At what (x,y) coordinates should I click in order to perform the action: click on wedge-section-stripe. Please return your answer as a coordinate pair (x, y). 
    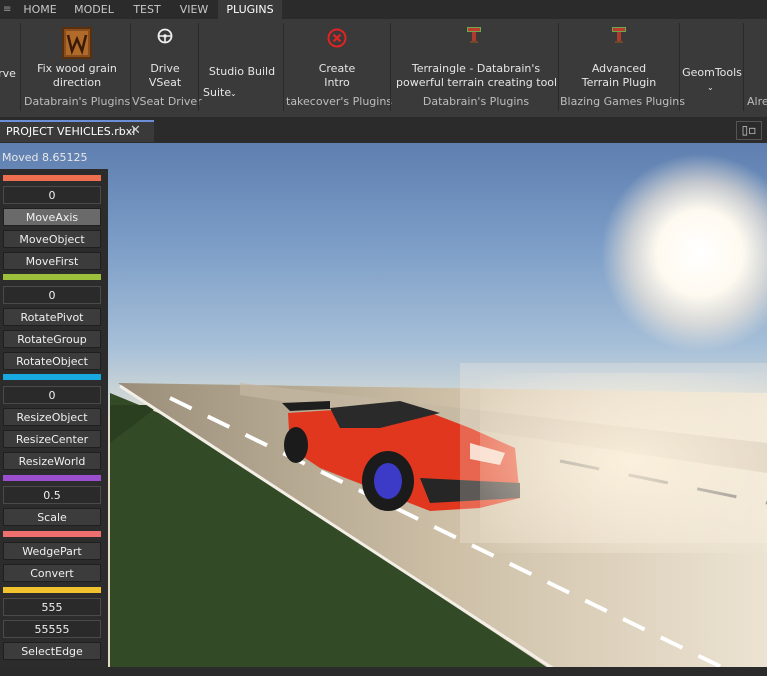
    Looking at the image, I should click on (52, 534).